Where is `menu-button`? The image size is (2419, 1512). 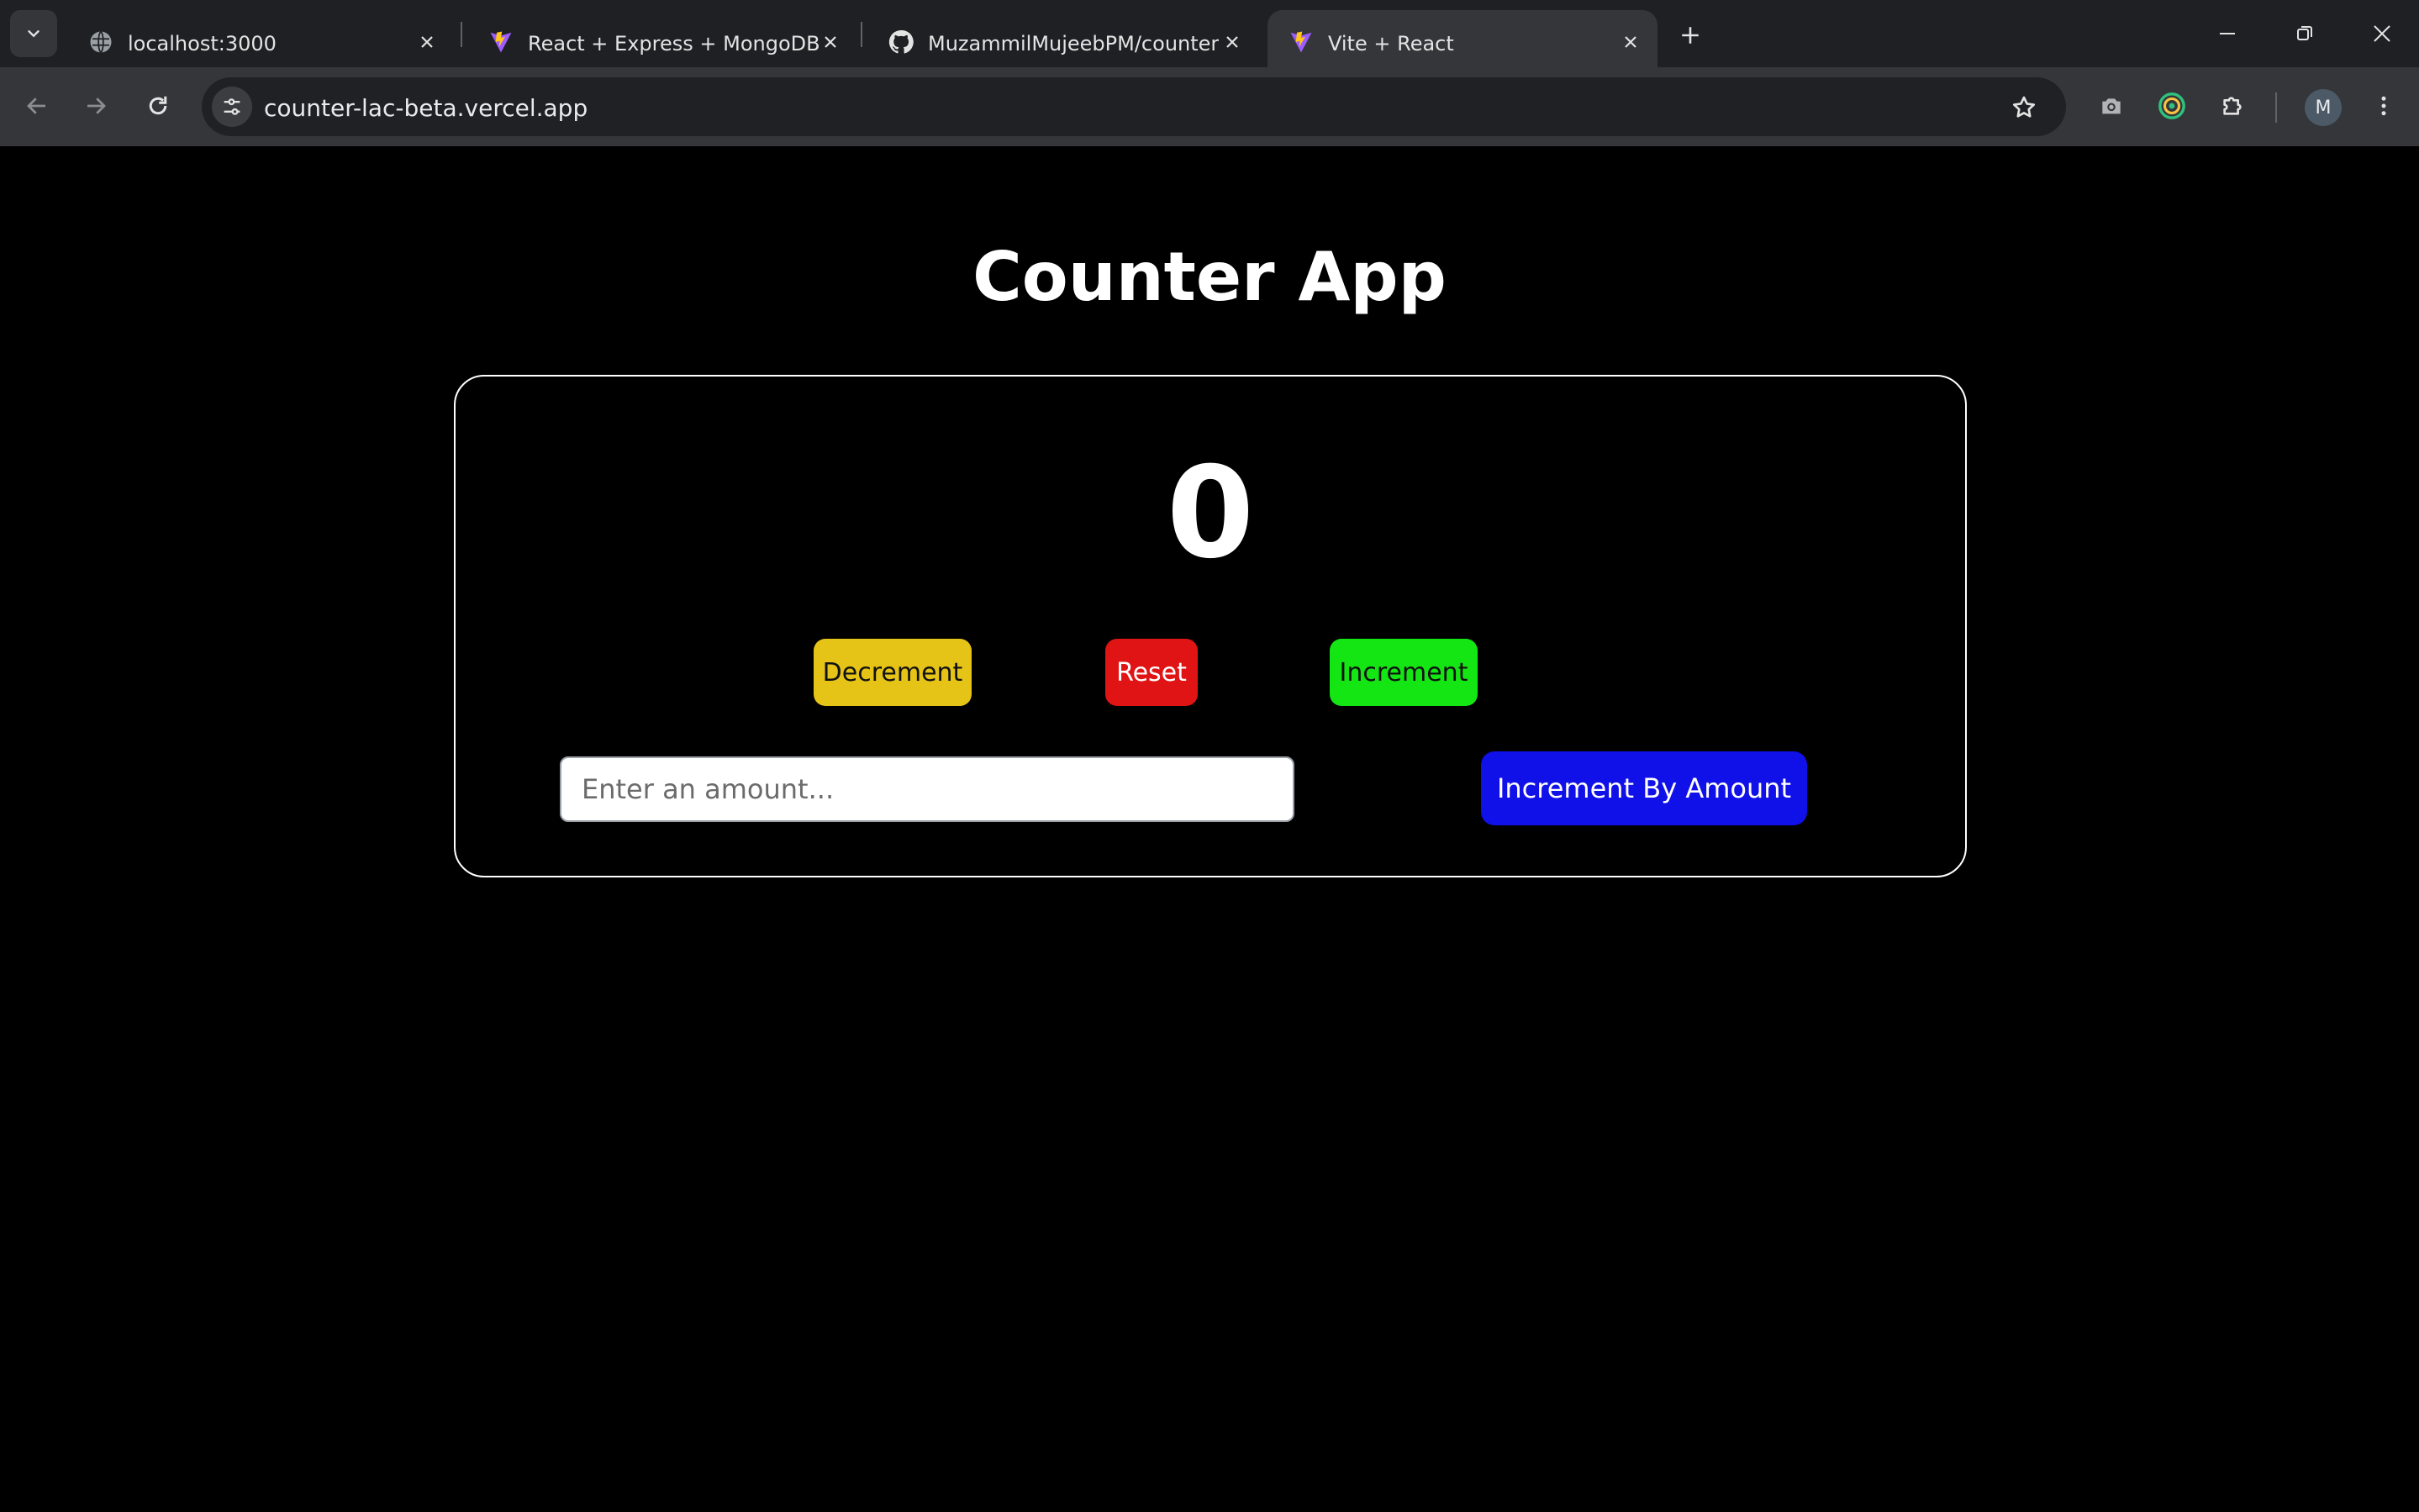 menu-button is located at coordinates (2384, 106).